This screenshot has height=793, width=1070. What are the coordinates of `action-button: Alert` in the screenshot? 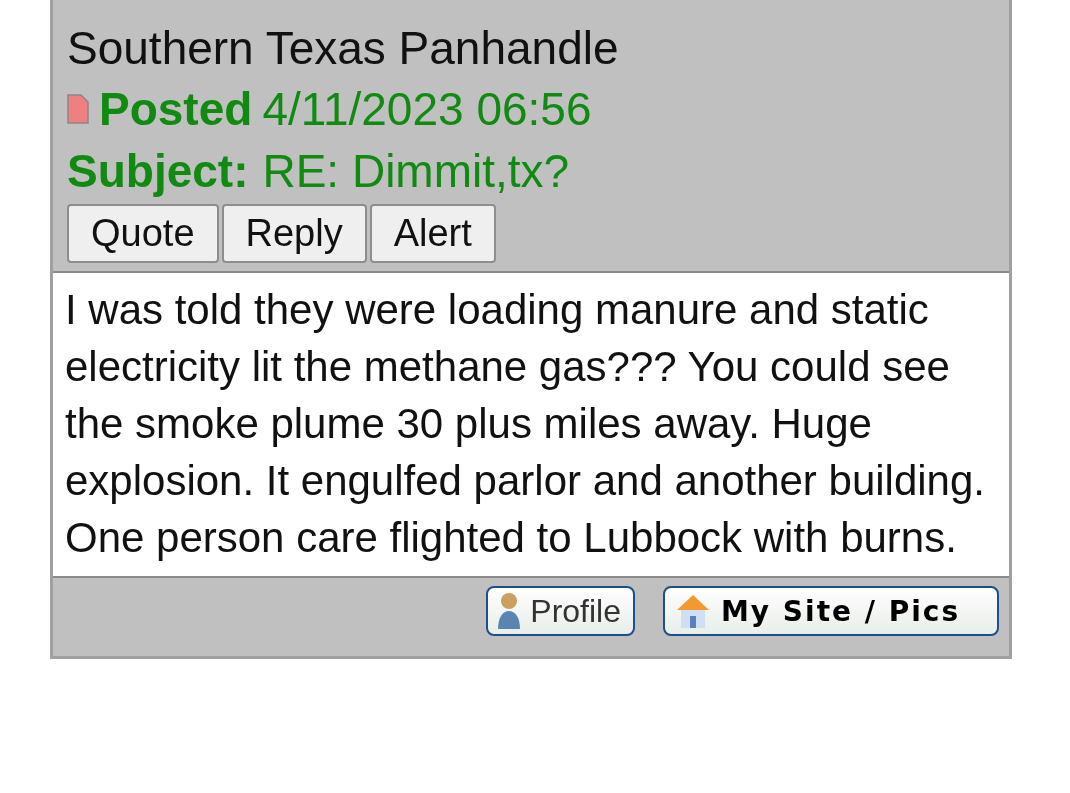 It's located at (432, 233).